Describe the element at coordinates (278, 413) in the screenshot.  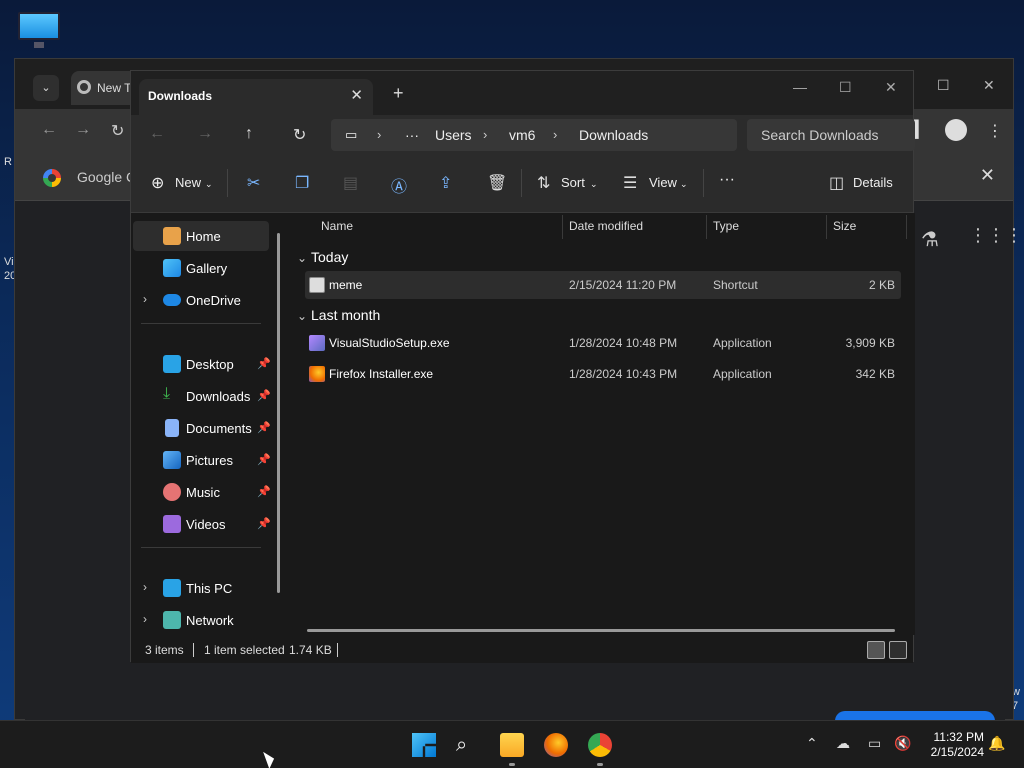
I see `sidebar-scrollbar` at that location.